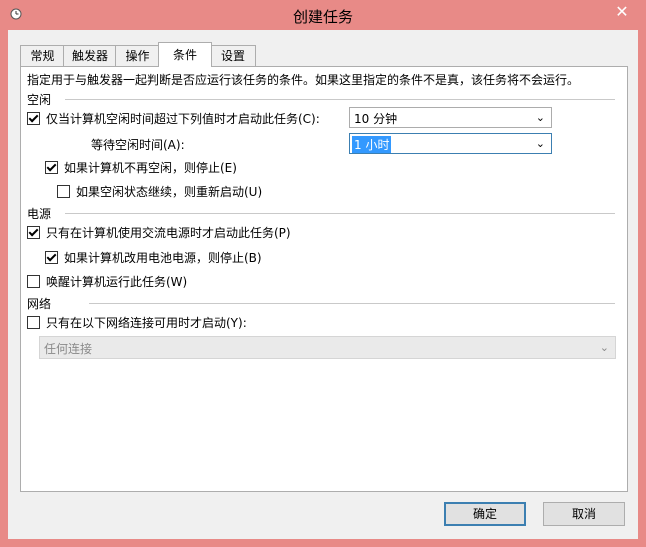 The height and width of the screenshot is (547, 646). What do you see at coordinates (159, 232) in the screenshot?
I see `start-on-ac-checkbox: 只有在计算机使用交流电源时才启动此任务(P)` at bounding box center [159, 232].